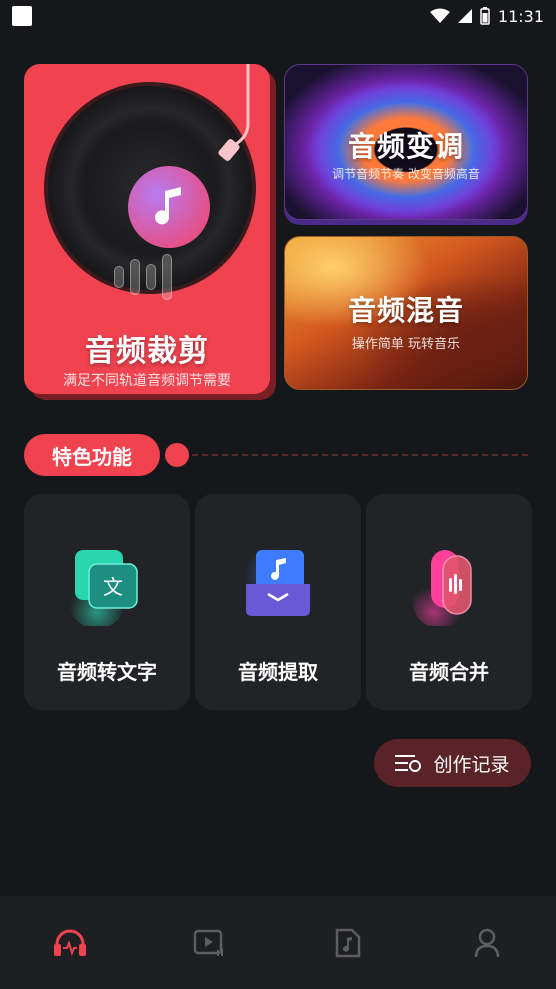 The height and width of the screenshot is (989, 556). Describe the element at coordinates (405, 310) in the screenshot. I see `card-title: 音频混音` at that location.